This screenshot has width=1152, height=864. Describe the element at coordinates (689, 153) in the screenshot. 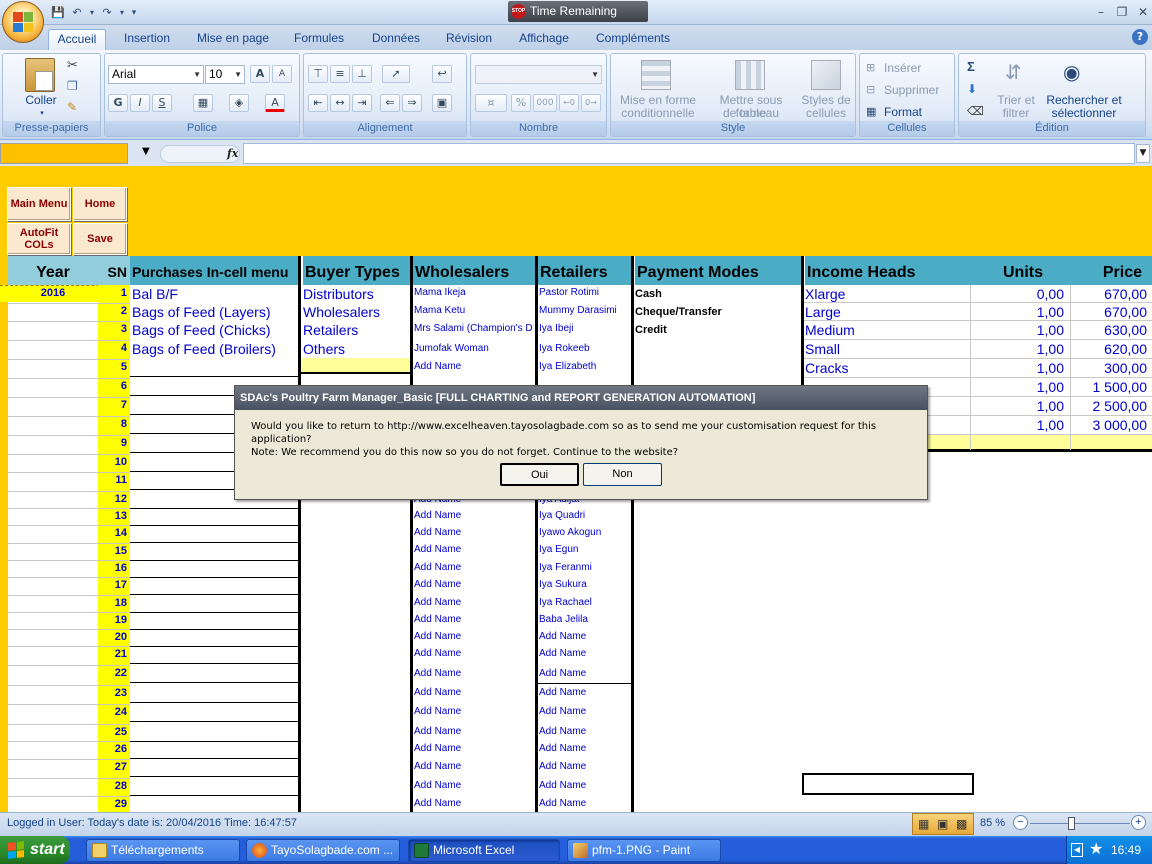

I see `formula-input` at that location.